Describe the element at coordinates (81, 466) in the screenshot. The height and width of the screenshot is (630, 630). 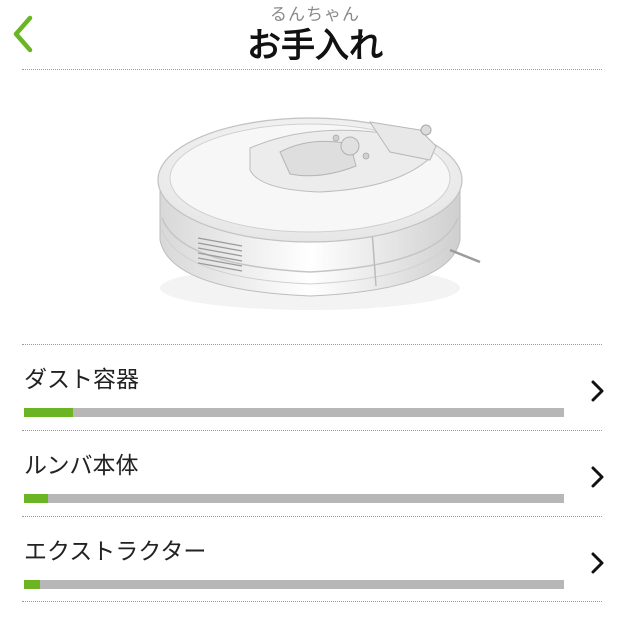
I see `list-item-label: ルンバ本体` at that location.